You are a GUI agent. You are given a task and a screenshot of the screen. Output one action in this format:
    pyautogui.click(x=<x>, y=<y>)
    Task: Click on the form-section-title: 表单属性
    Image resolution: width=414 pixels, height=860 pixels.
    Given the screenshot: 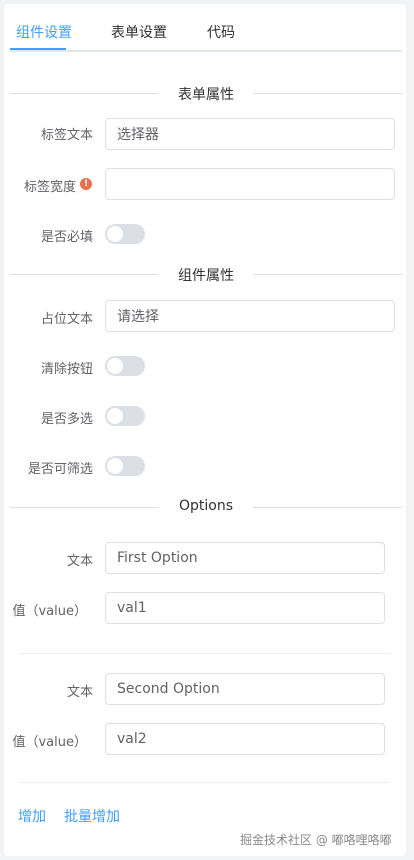 What is the action you would take?
    pyautogui.click(x=206, y=94)
    